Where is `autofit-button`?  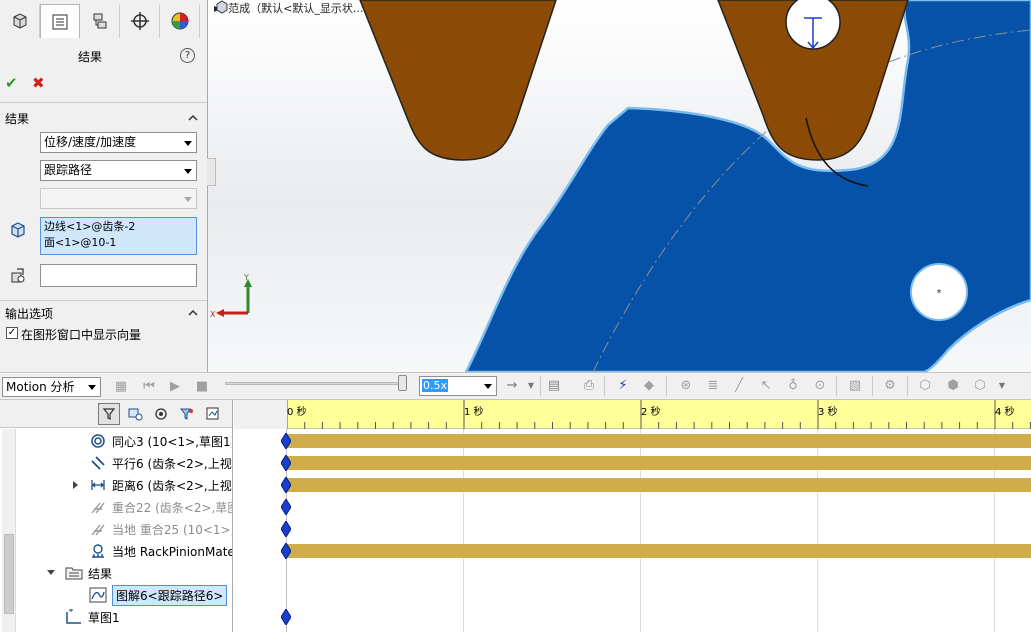 autofit-button is located at coordinates (213, 414).